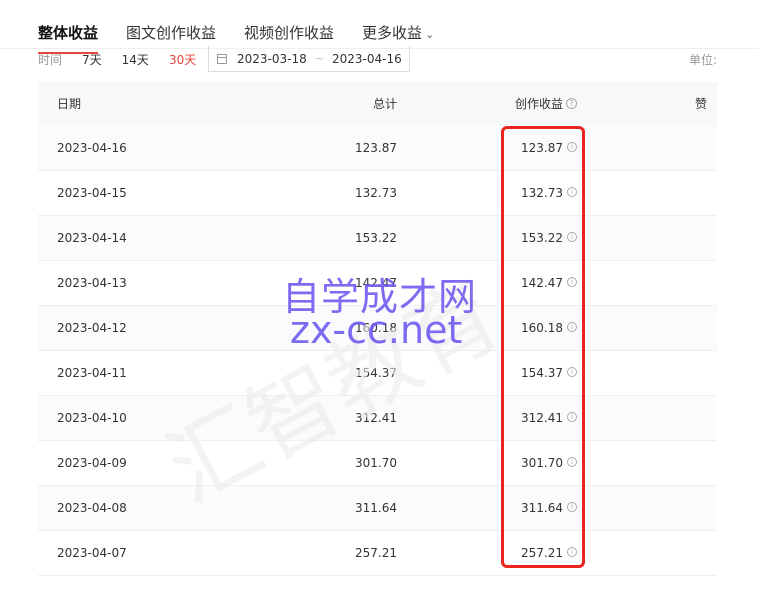 The height and width of the screenshot is (616, 759). What do you see at coordinates (377, 118) in the screenshot?
I see `table-header: 日期 总计 创作收益 ? 赞赏` at bounding box center [377, 118].